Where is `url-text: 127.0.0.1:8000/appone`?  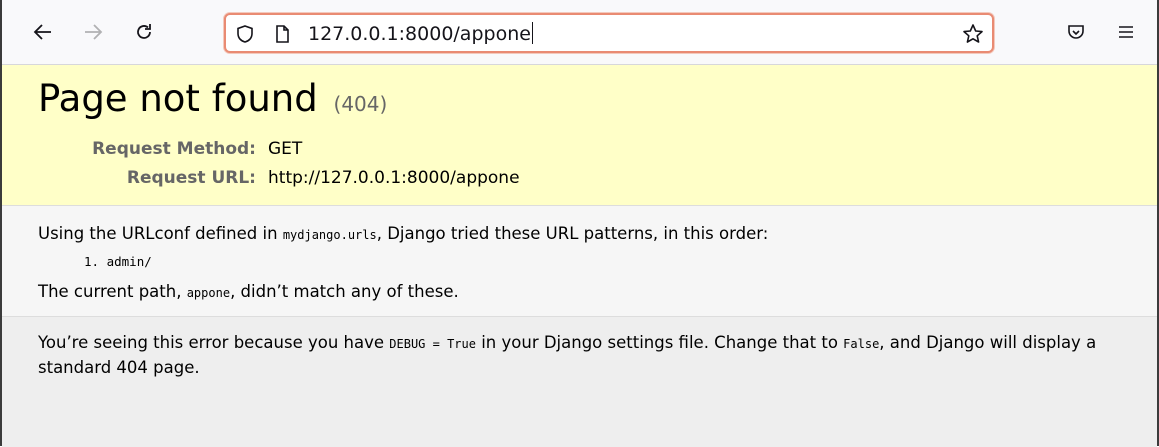
url-text: 127.0.0.1:8000/appone is located at coordinates (419, 34).